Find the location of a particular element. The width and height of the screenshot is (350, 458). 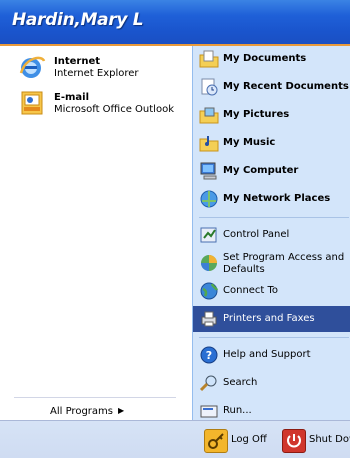

logoff-button: Log Off is located at coordinates (239, 441).